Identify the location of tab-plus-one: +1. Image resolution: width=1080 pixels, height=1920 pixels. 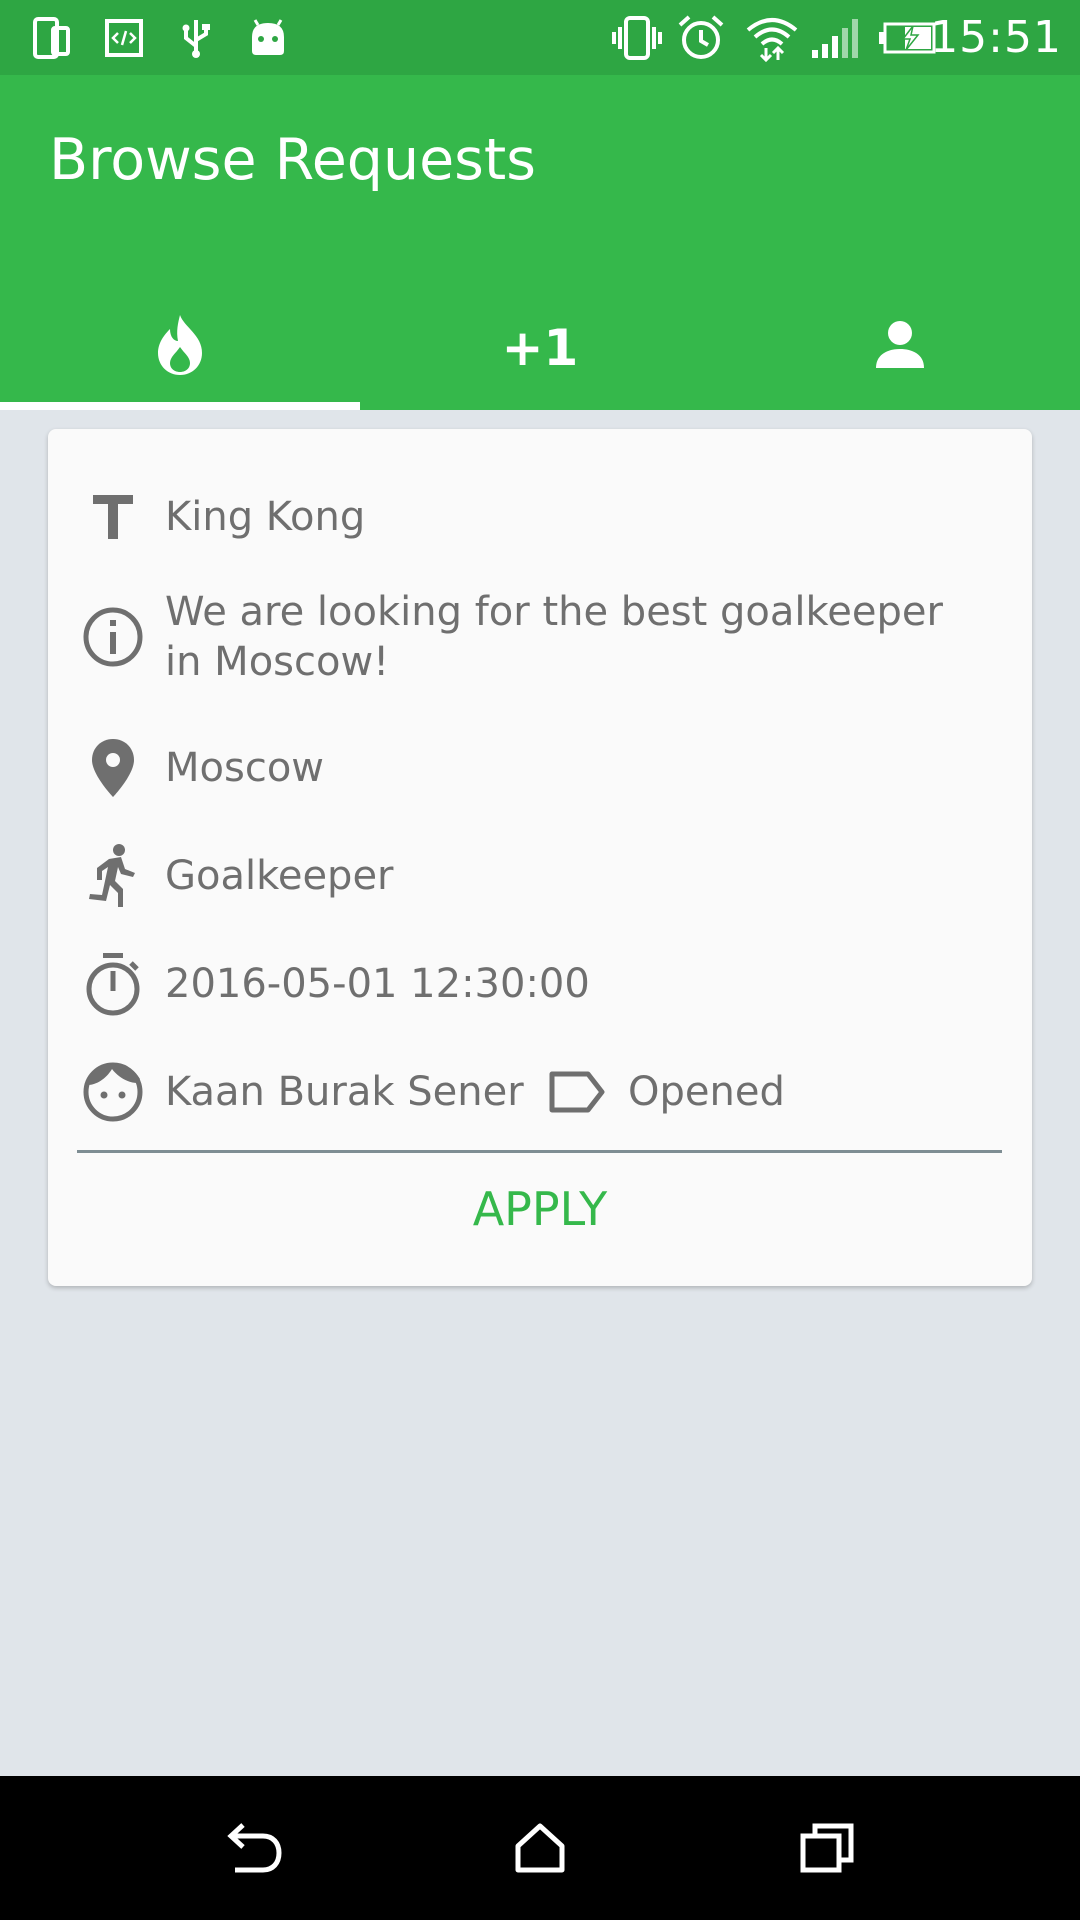
(540, 347).